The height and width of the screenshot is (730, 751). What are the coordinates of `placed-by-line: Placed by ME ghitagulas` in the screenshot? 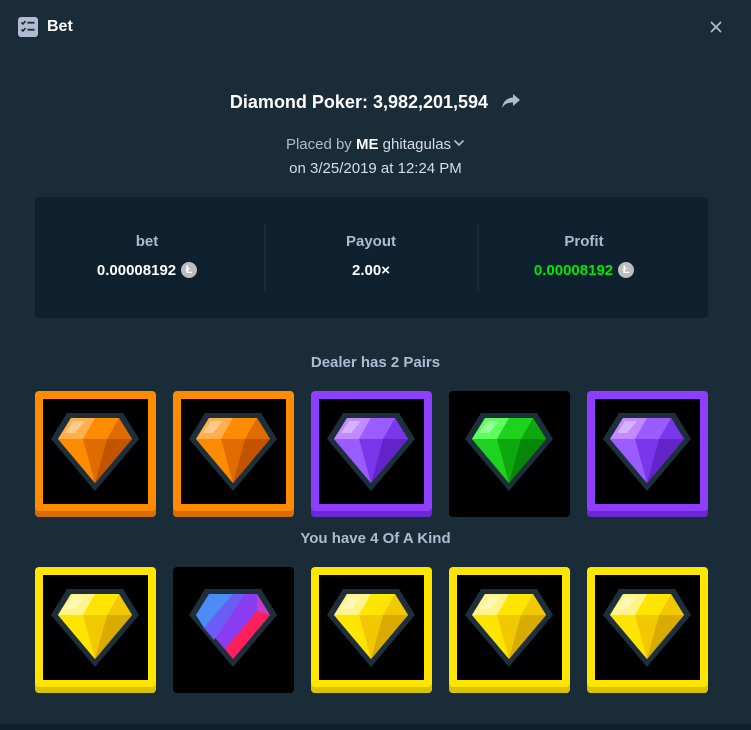 It's located at (375, 145).